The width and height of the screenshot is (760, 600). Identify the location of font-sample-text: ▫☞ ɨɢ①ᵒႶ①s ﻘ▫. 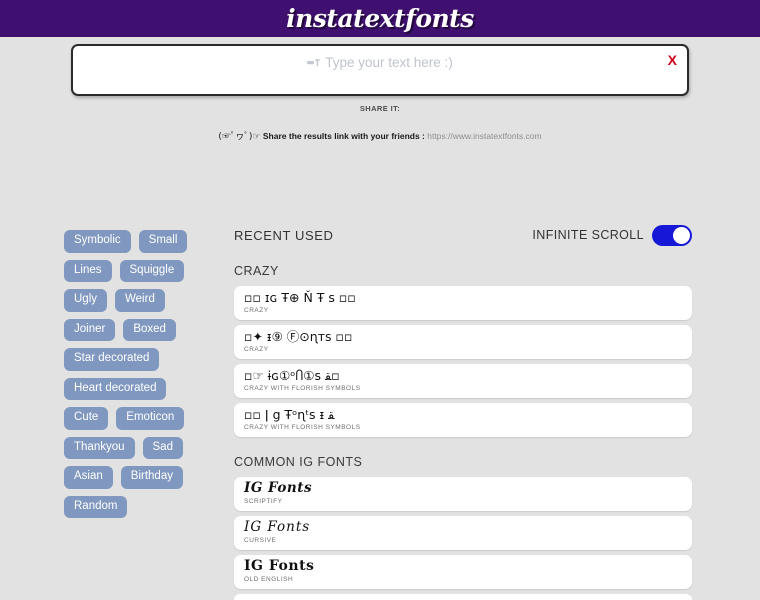
(292, 375).